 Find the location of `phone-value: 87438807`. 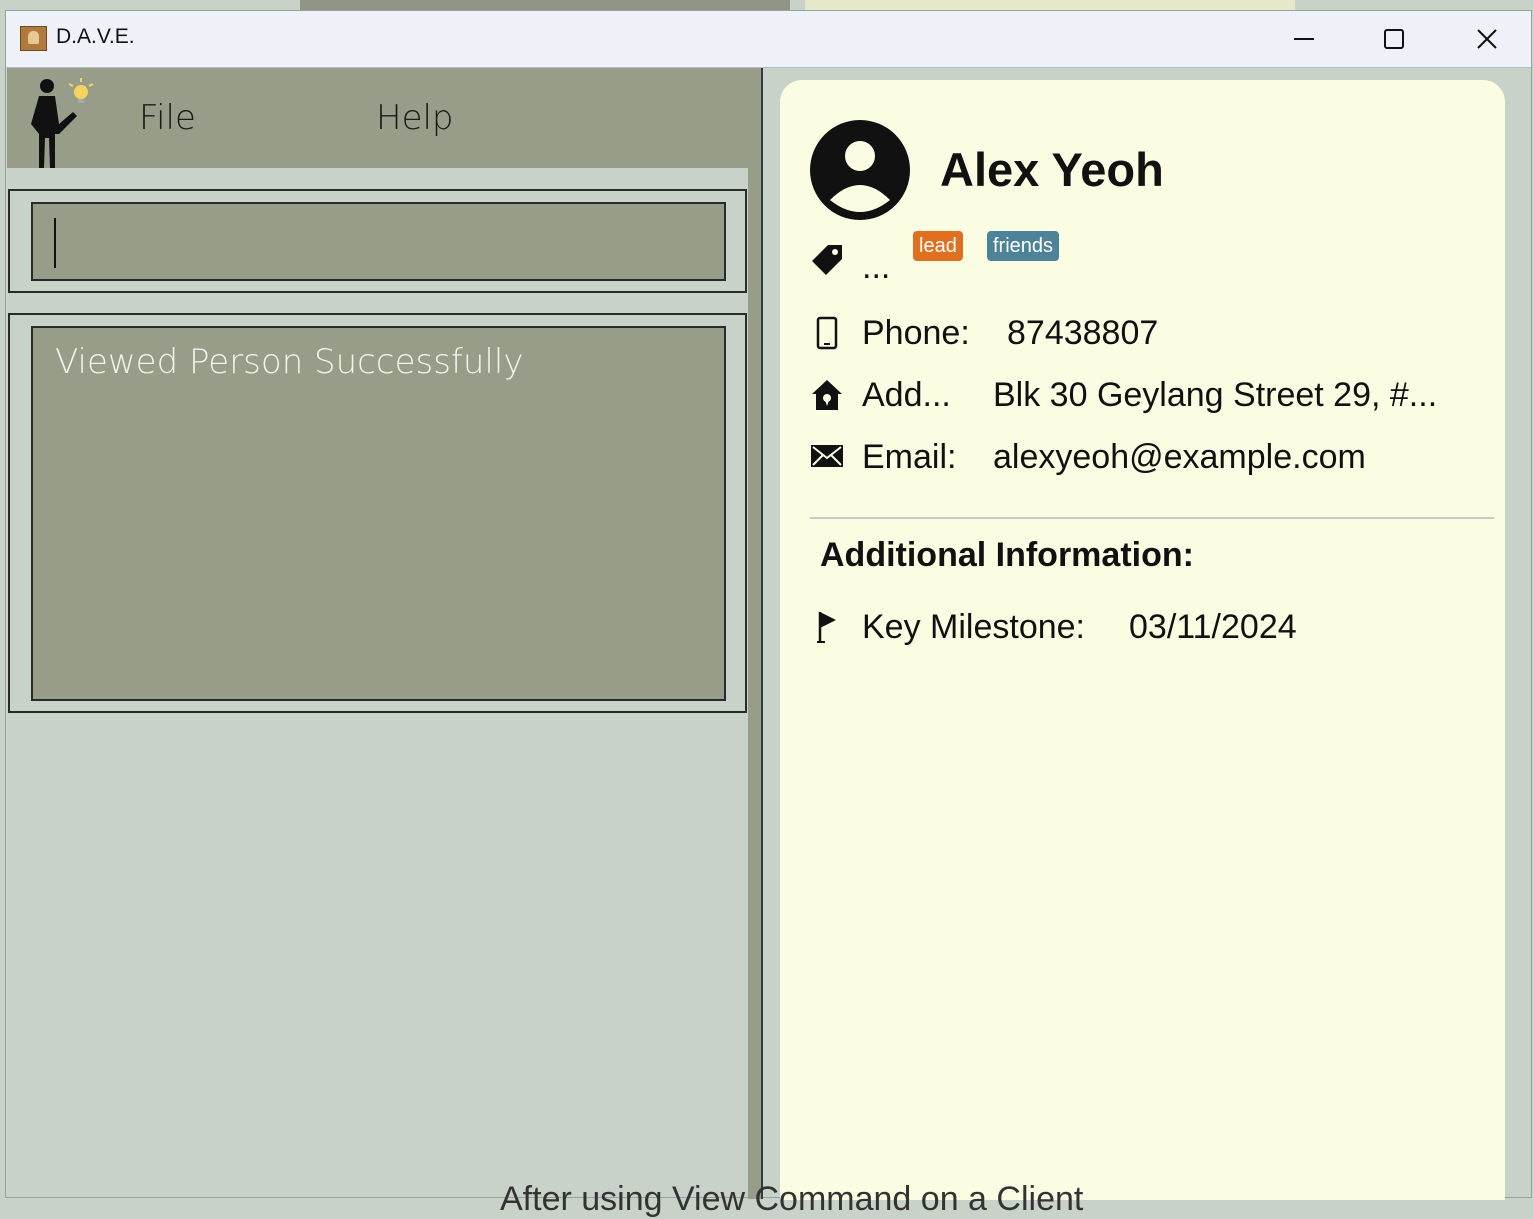

phone-value: 87438807 is located at coordinates (1083, 333).